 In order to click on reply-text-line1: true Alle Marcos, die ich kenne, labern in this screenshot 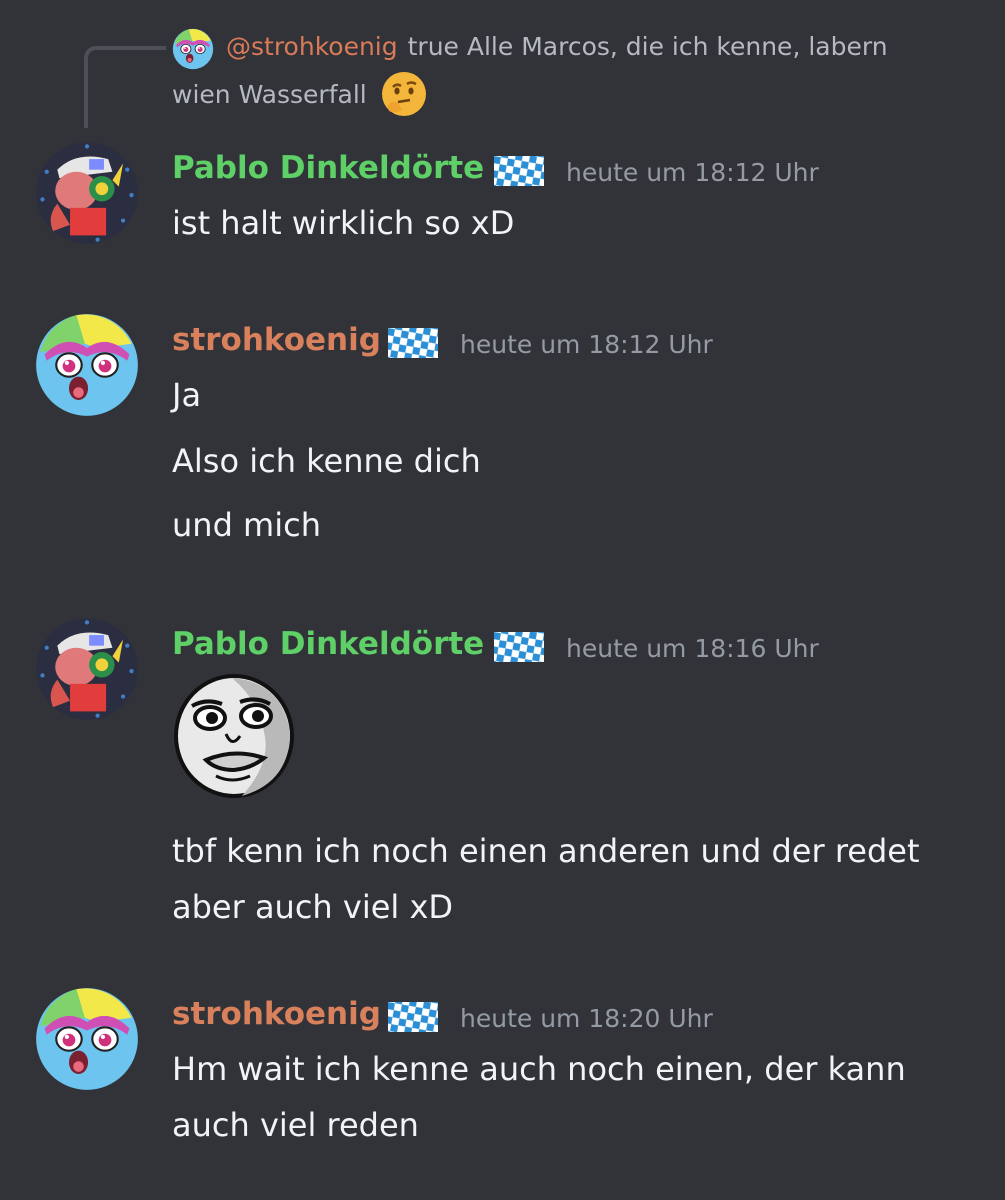, I will do `click(647, 46)`.